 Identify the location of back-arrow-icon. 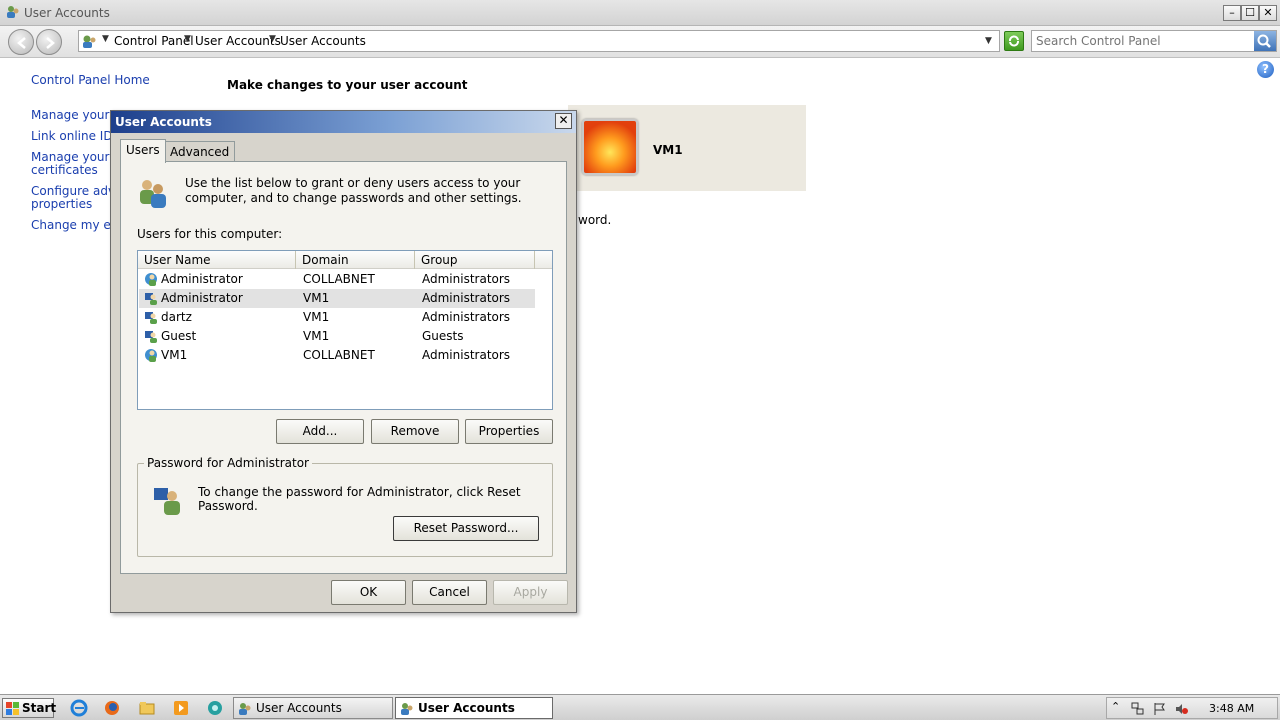
(21, 43).